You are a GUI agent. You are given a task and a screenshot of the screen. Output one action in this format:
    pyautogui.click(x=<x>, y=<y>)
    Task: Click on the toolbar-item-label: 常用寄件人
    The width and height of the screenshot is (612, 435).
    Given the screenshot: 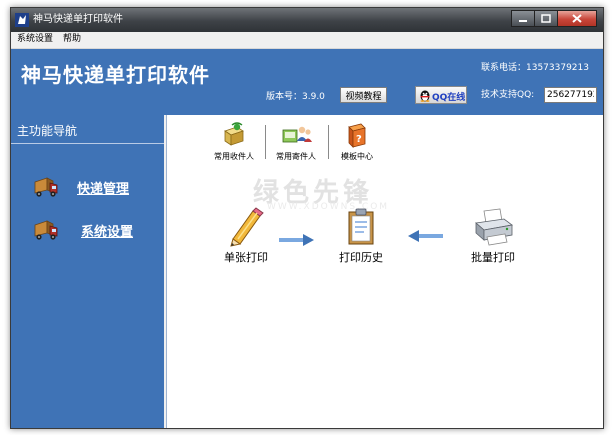 What is the action you would take?
    pyautogui.click(x=296, y=156)
    